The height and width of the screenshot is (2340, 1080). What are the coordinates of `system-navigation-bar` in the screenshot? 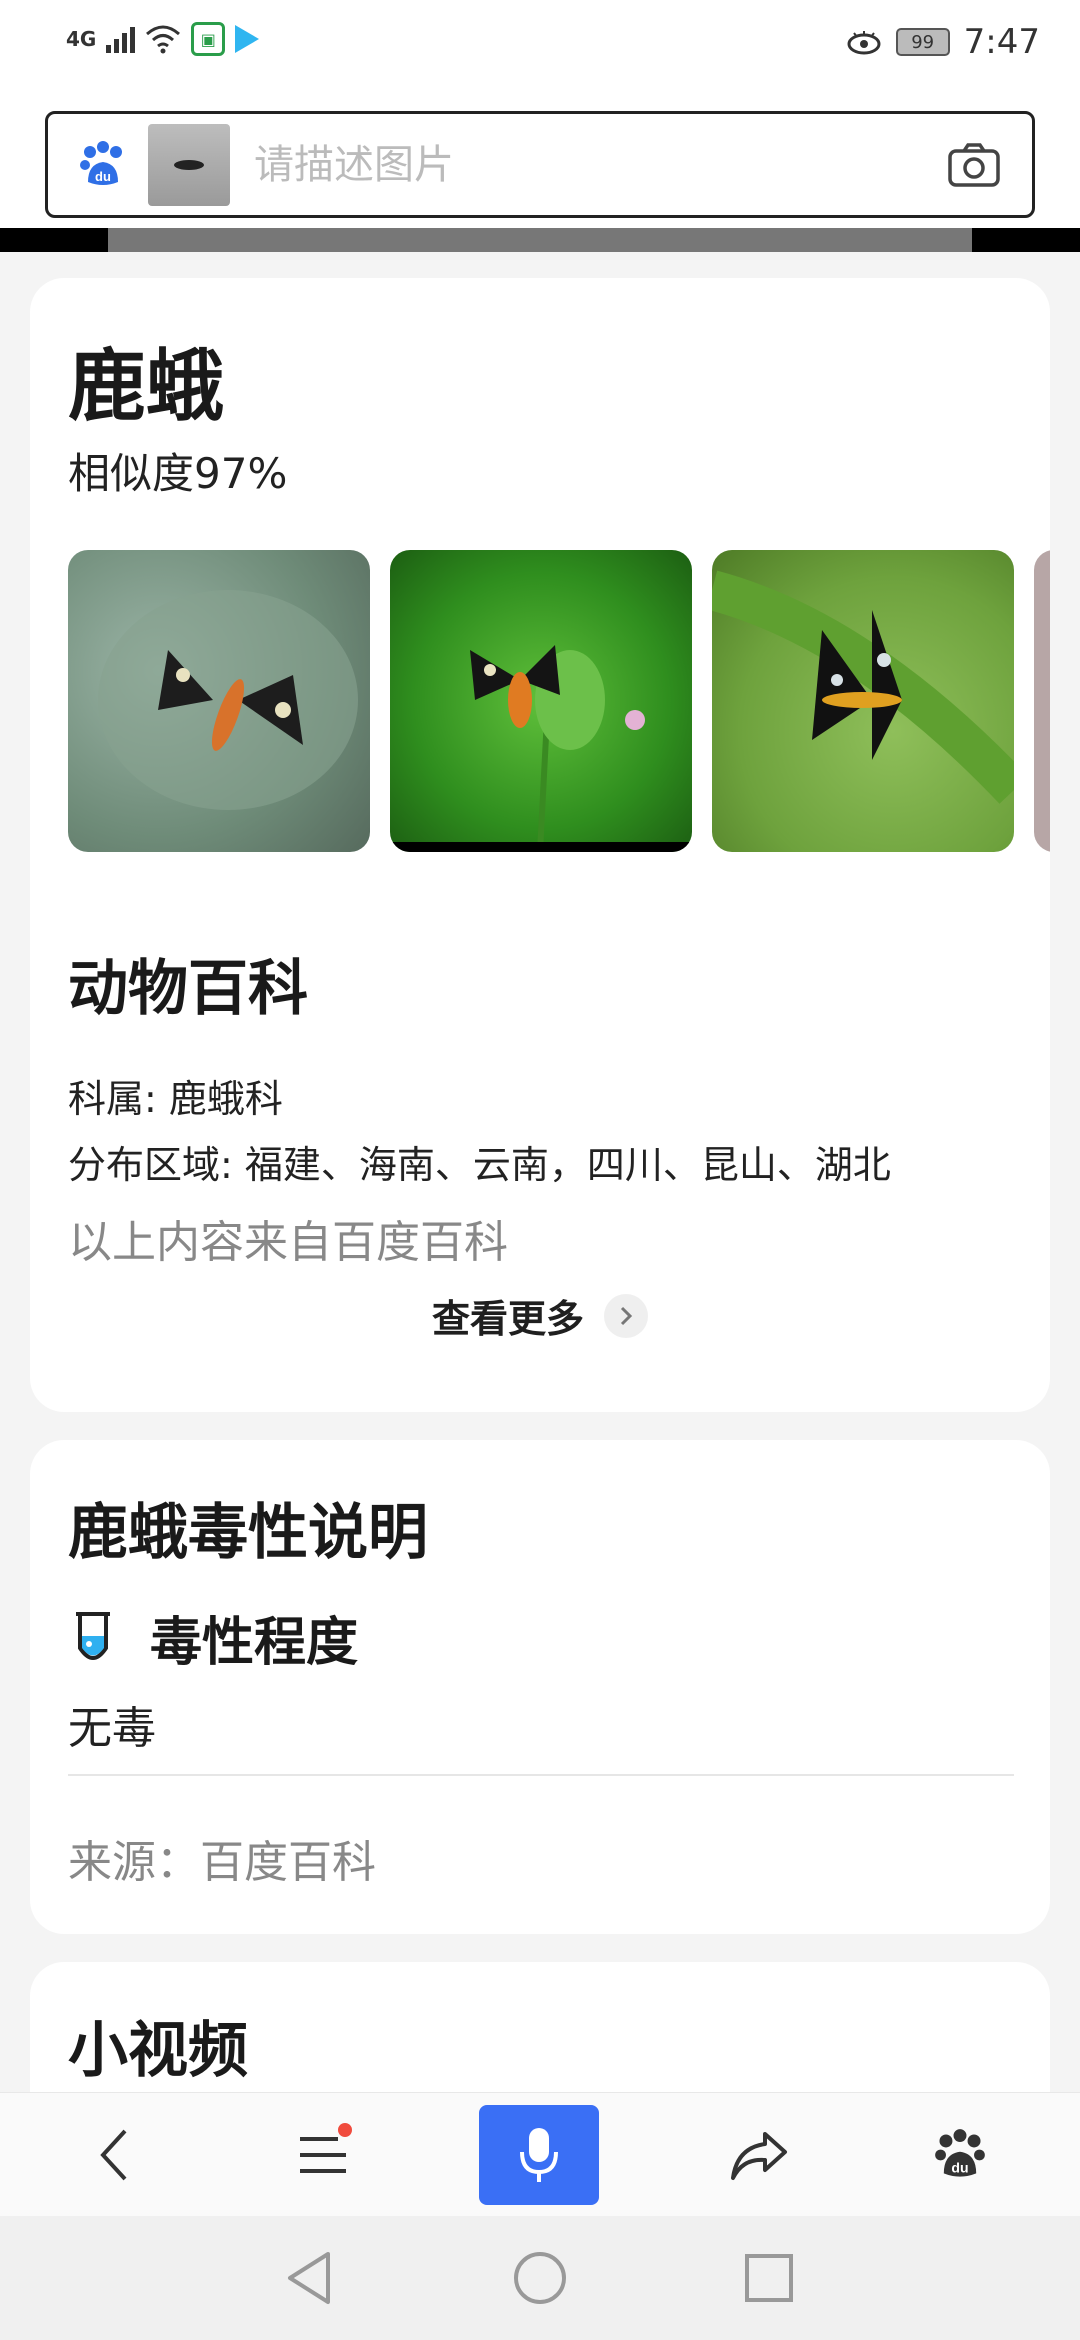 It's located at (540, 2278).